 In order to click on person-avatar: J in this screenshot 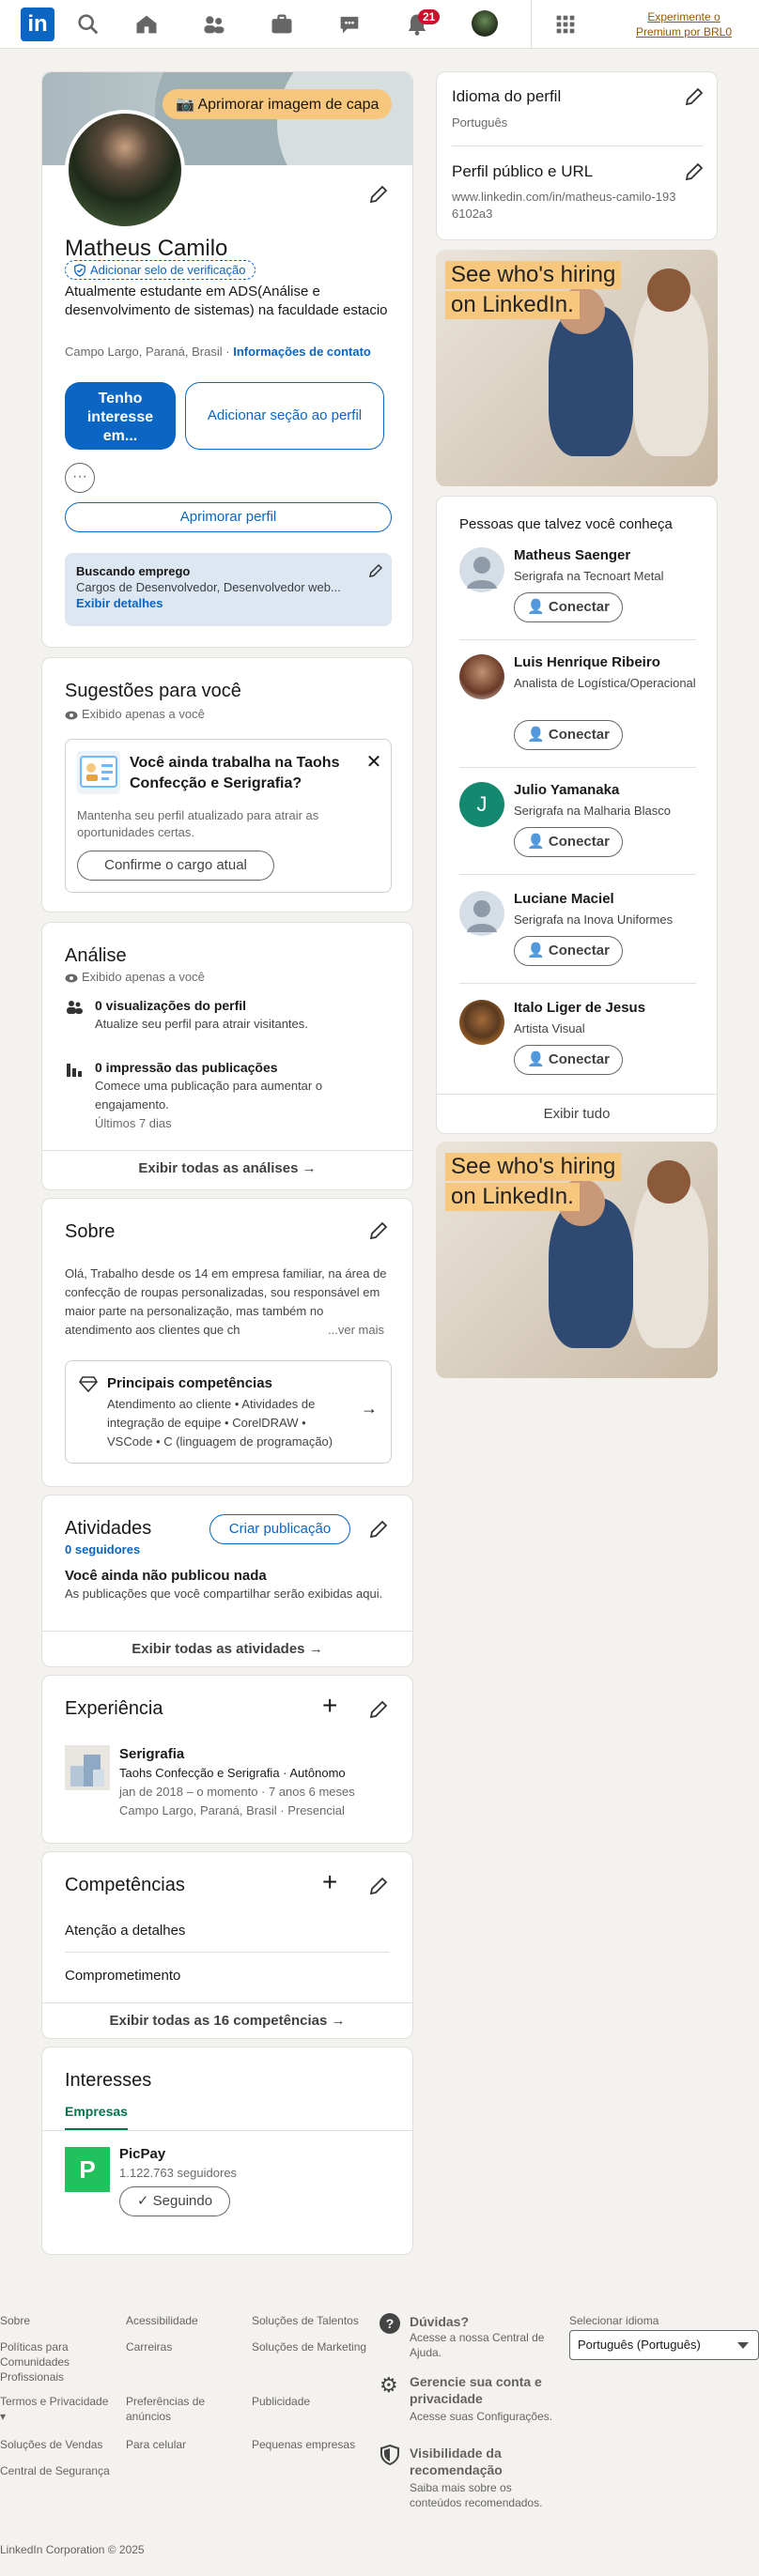, I will do `click(481, 805)`.